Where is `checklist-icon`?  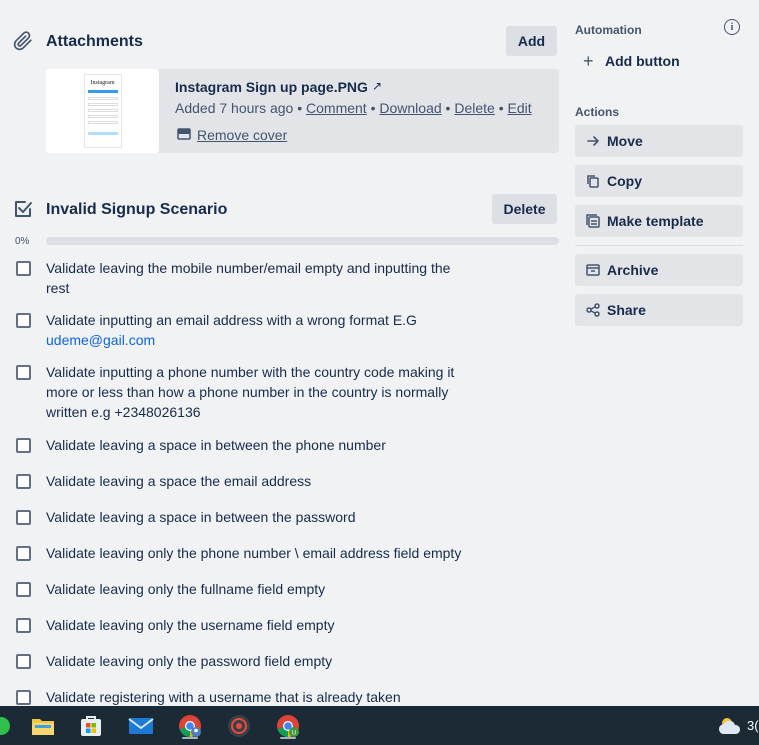
checklist-icon is located at coordinates (23, 211).